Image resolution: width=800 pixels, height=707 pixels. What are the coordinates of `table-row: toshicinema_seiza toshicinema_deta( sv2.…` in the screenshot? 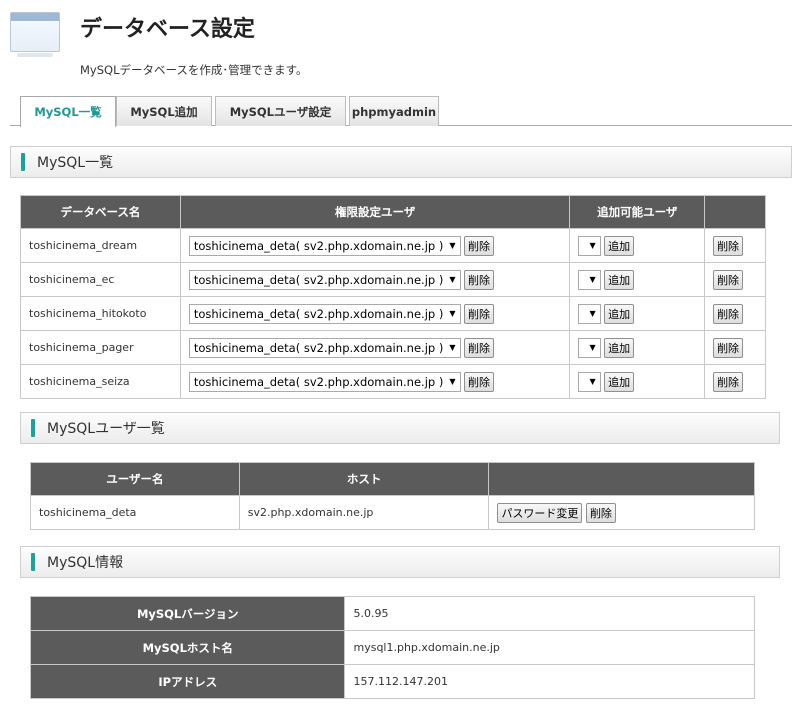 It's located at (393, 381).